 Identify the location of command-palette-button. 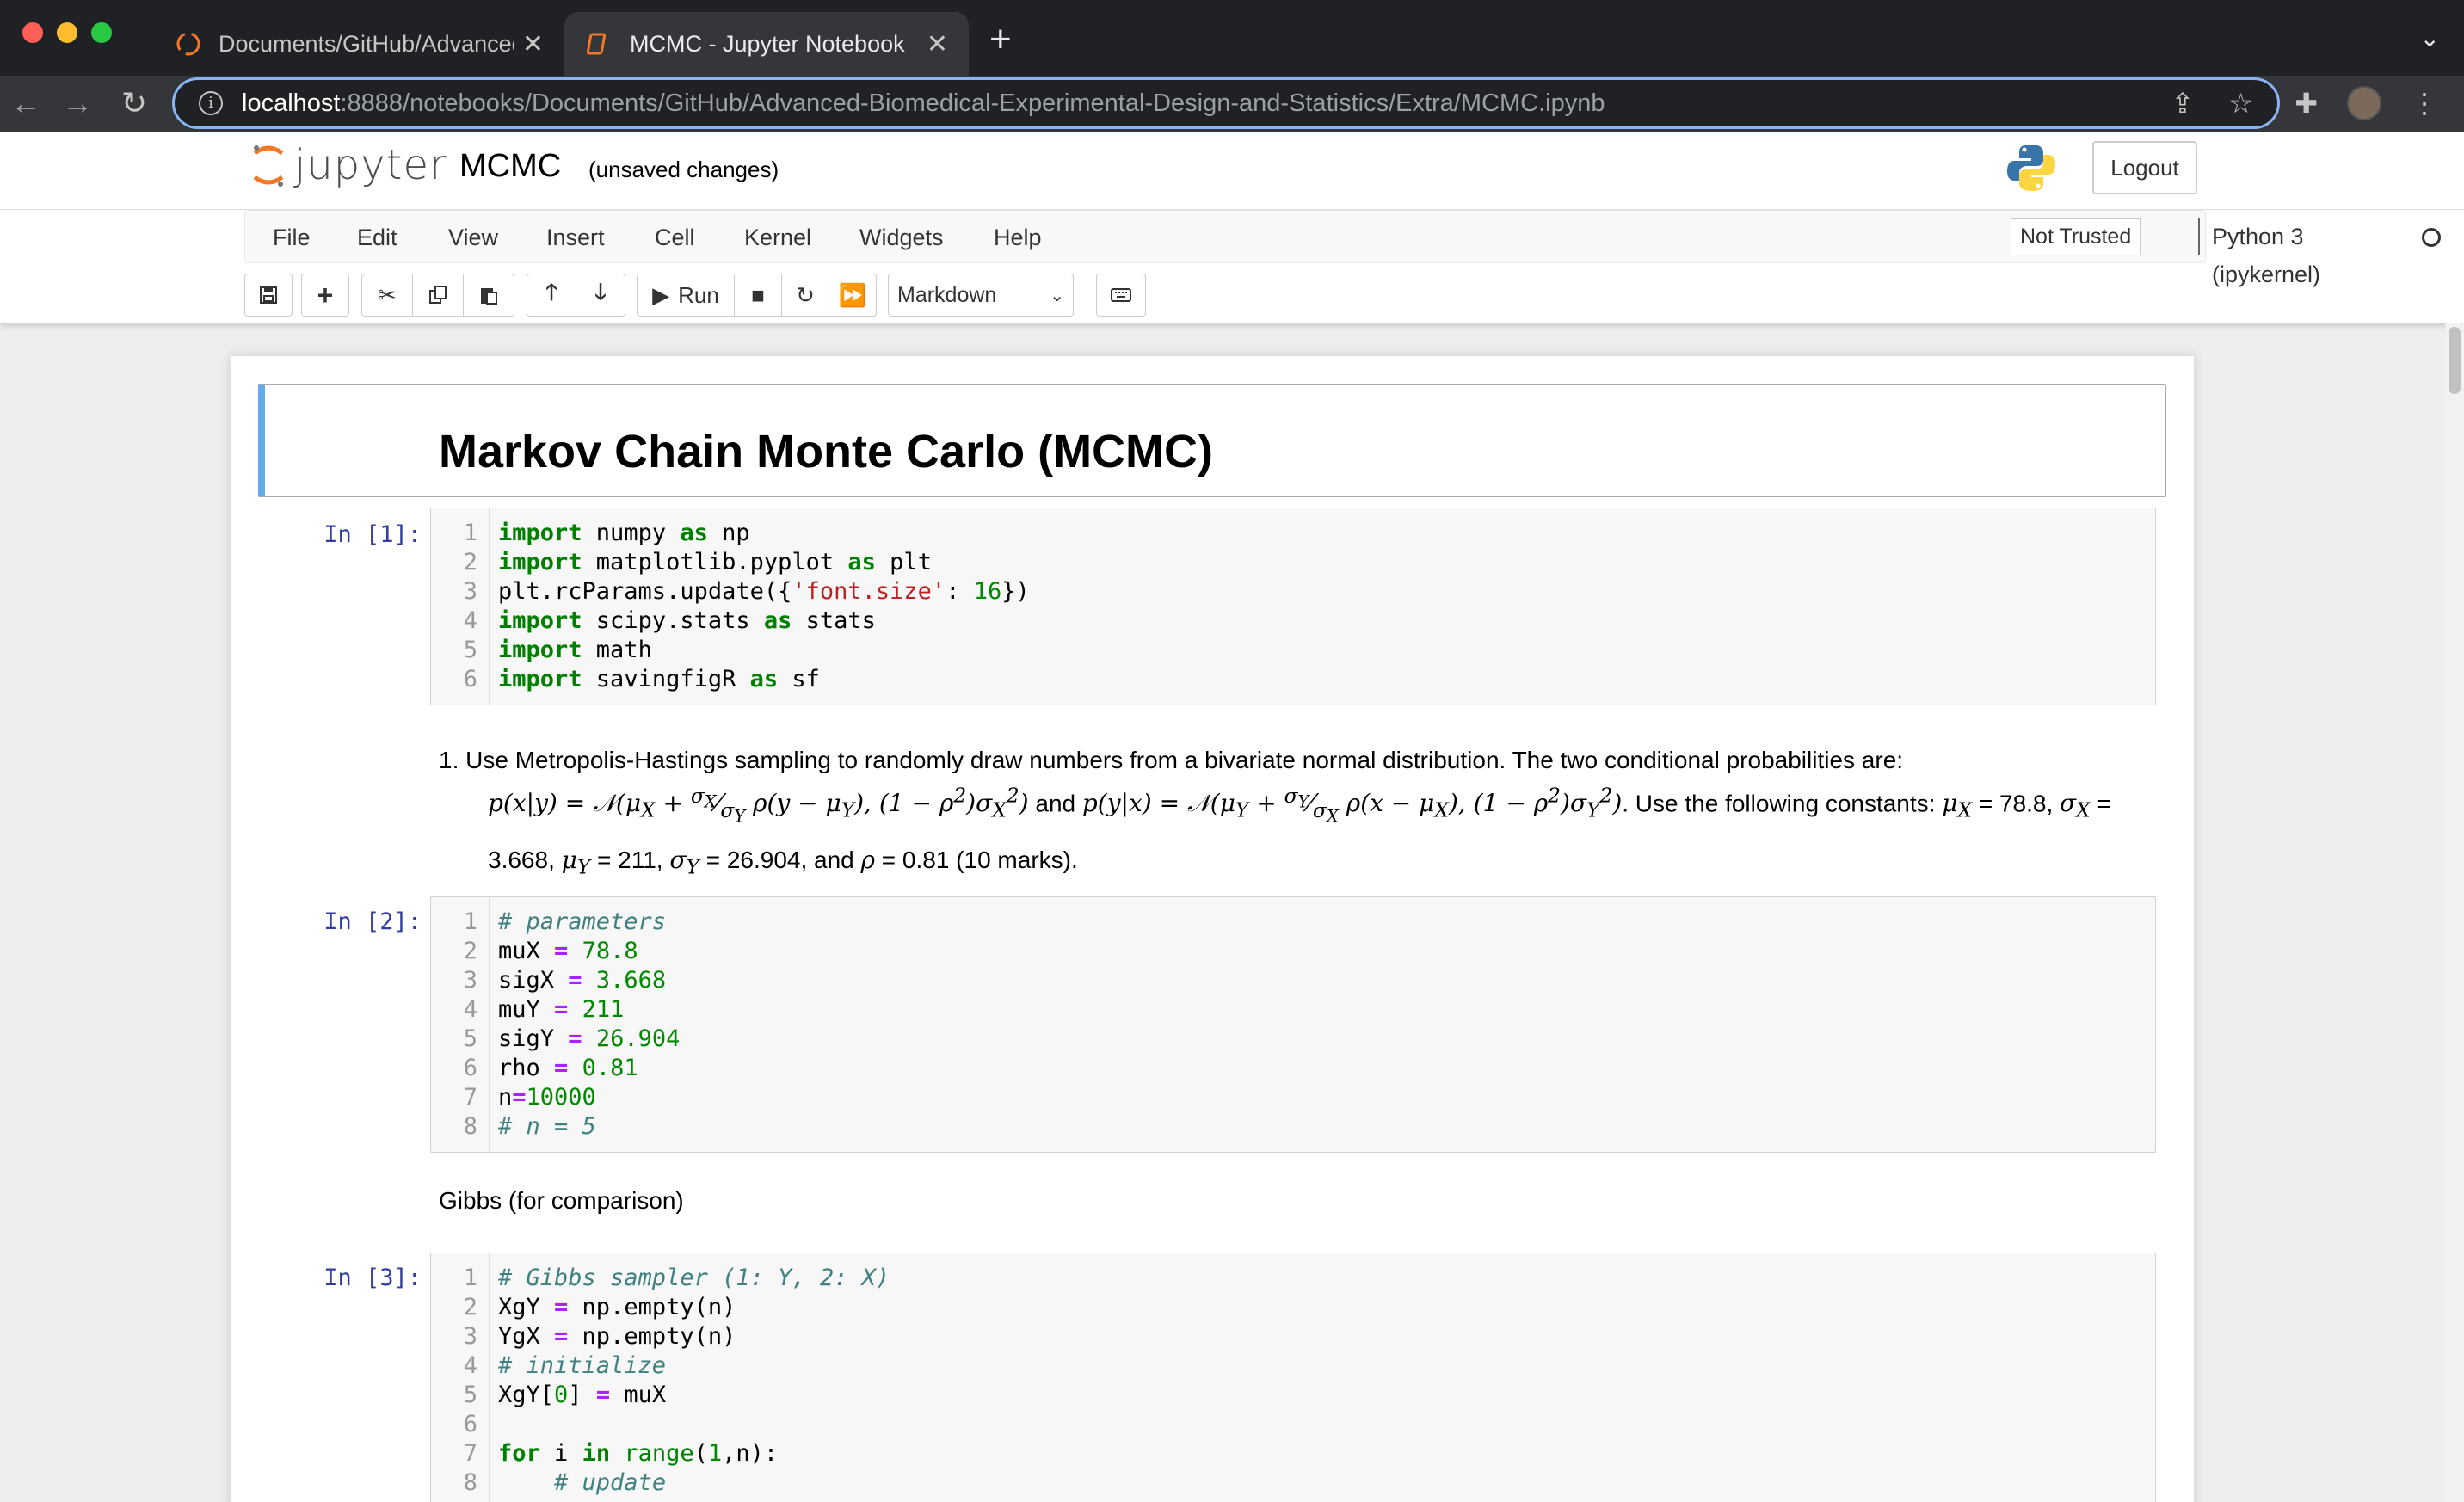
(1121, 295).